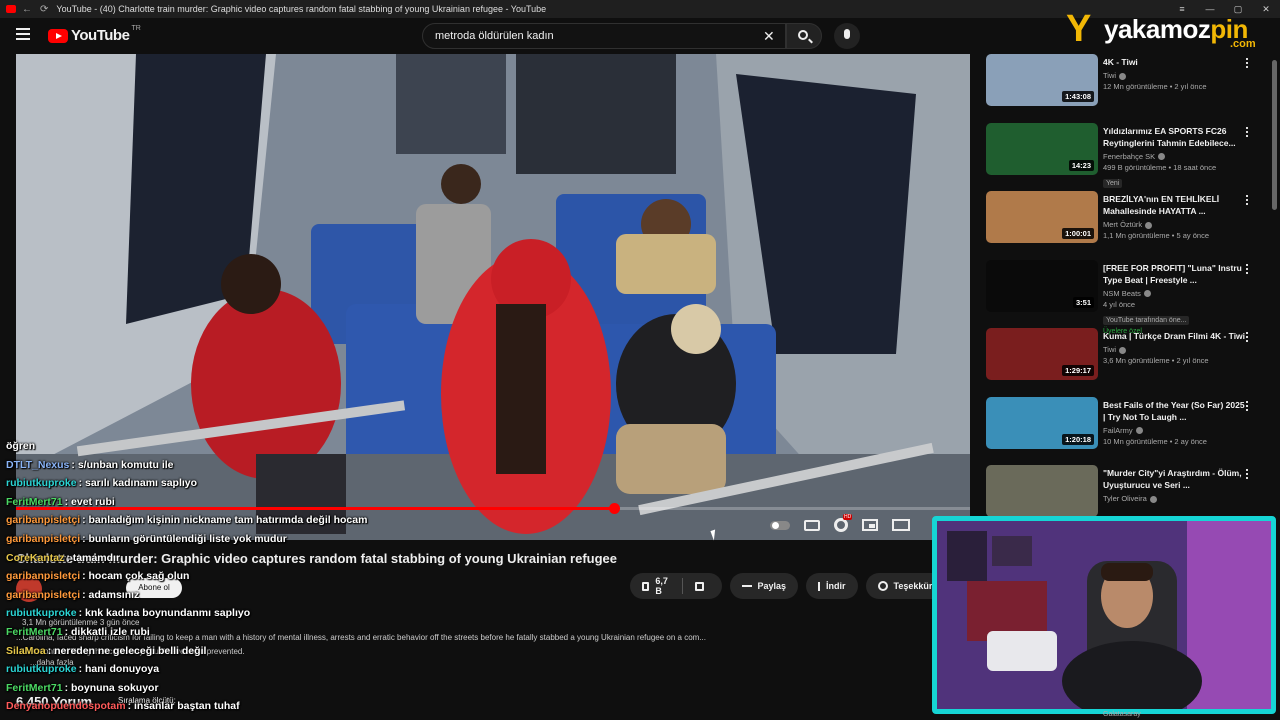  I want to click on video-duration: 14:23, so click(1081, 165).